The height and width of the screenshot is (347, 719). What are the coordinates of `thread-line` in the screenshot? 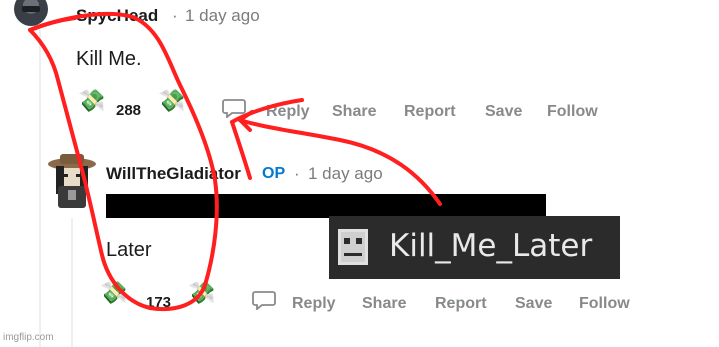 It's located at (40, 188).